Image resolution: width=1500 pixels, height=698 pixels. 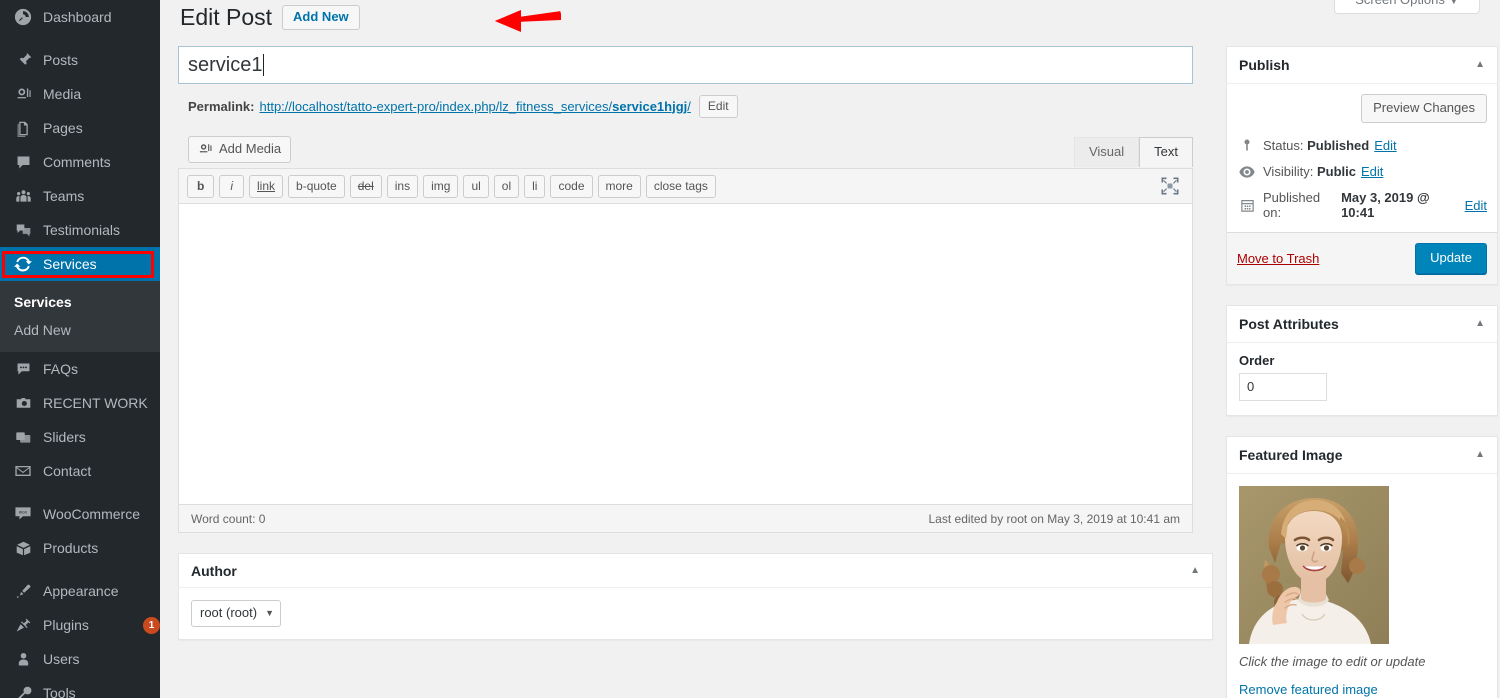 I want to click on permalink-slug: service1hjgj, so click(x=650, y=106).